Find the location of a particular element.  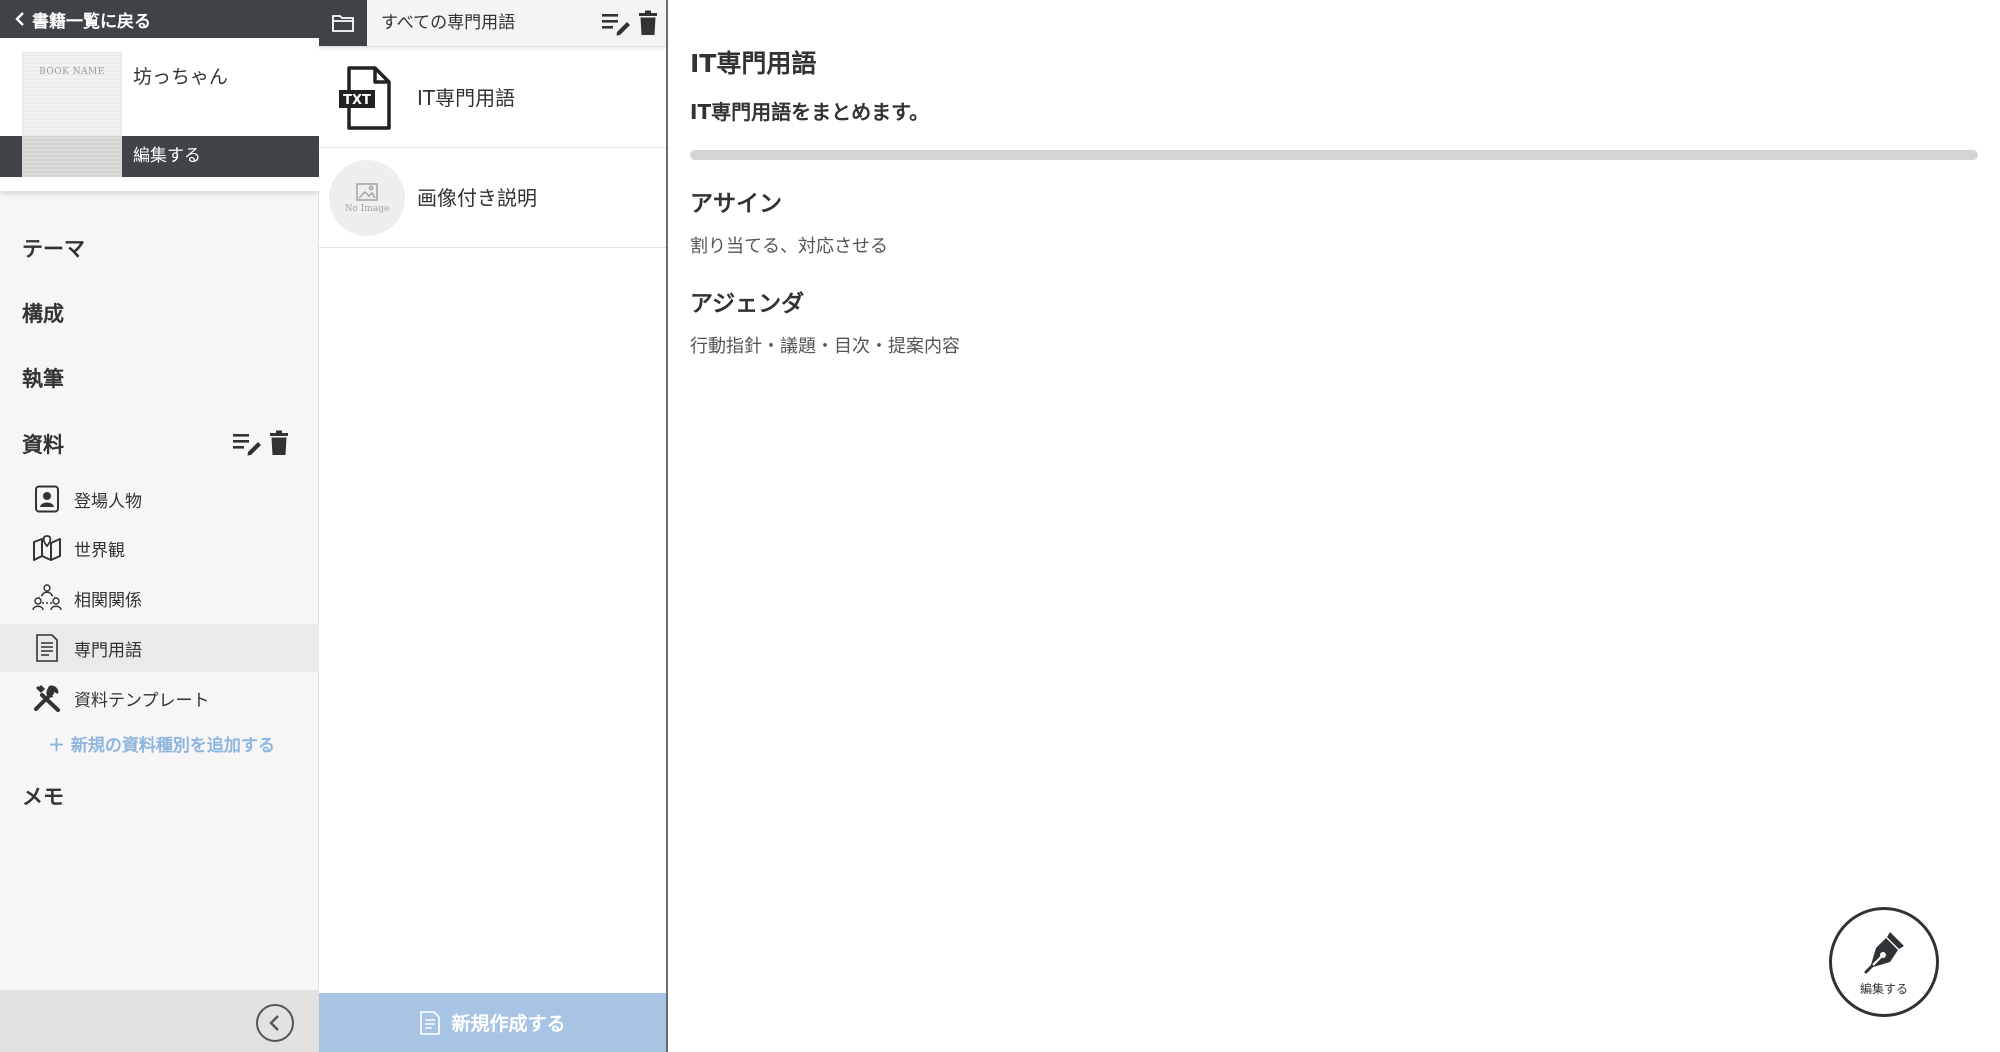

list-item-label: 画像付き説明 is located at coordinates (477, 198).